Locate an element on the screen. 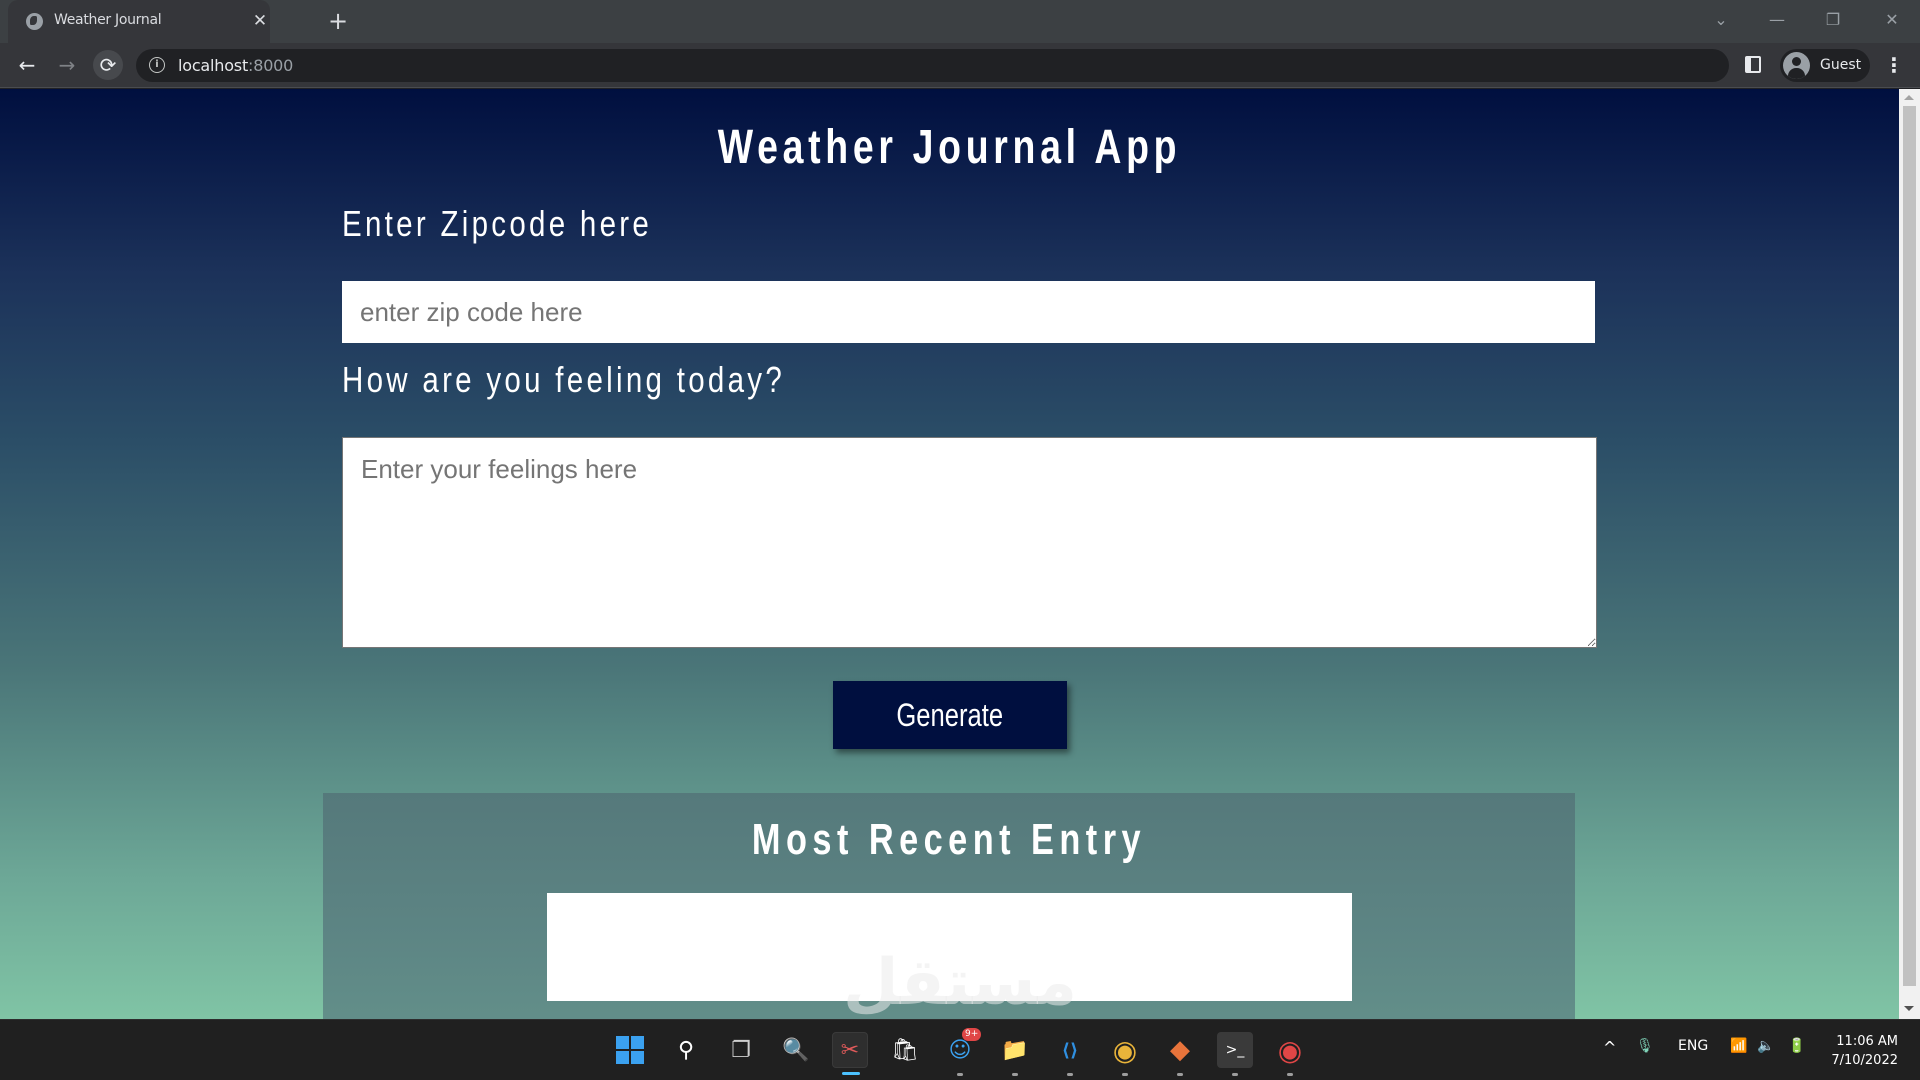 The width and height of the screenshot is (1920, 1080). clock-date: 7/10/2022 is located at coordinates (1864, 1060).